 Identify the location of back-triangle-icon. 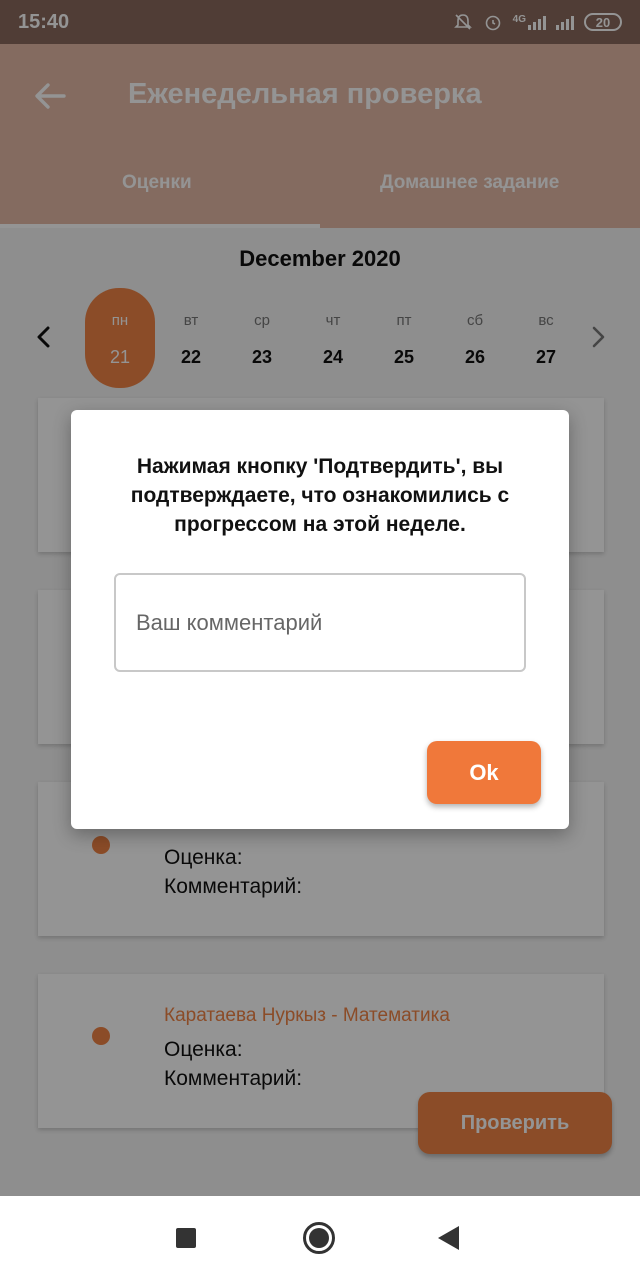
(448, 1238).